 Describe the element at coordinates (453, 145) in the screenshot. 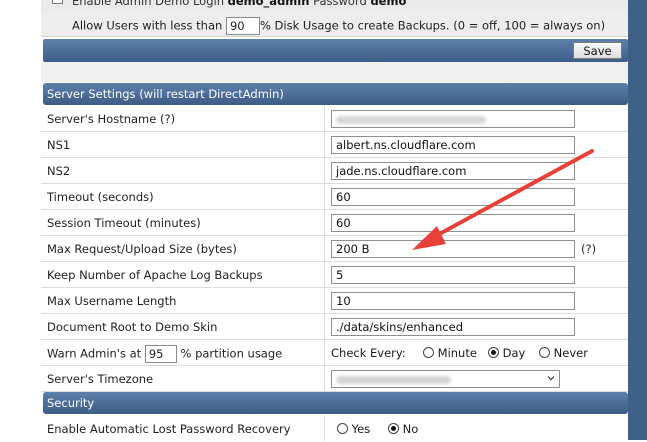

I see `ns1-input: albert.ns.cloudflare.com` at that location.